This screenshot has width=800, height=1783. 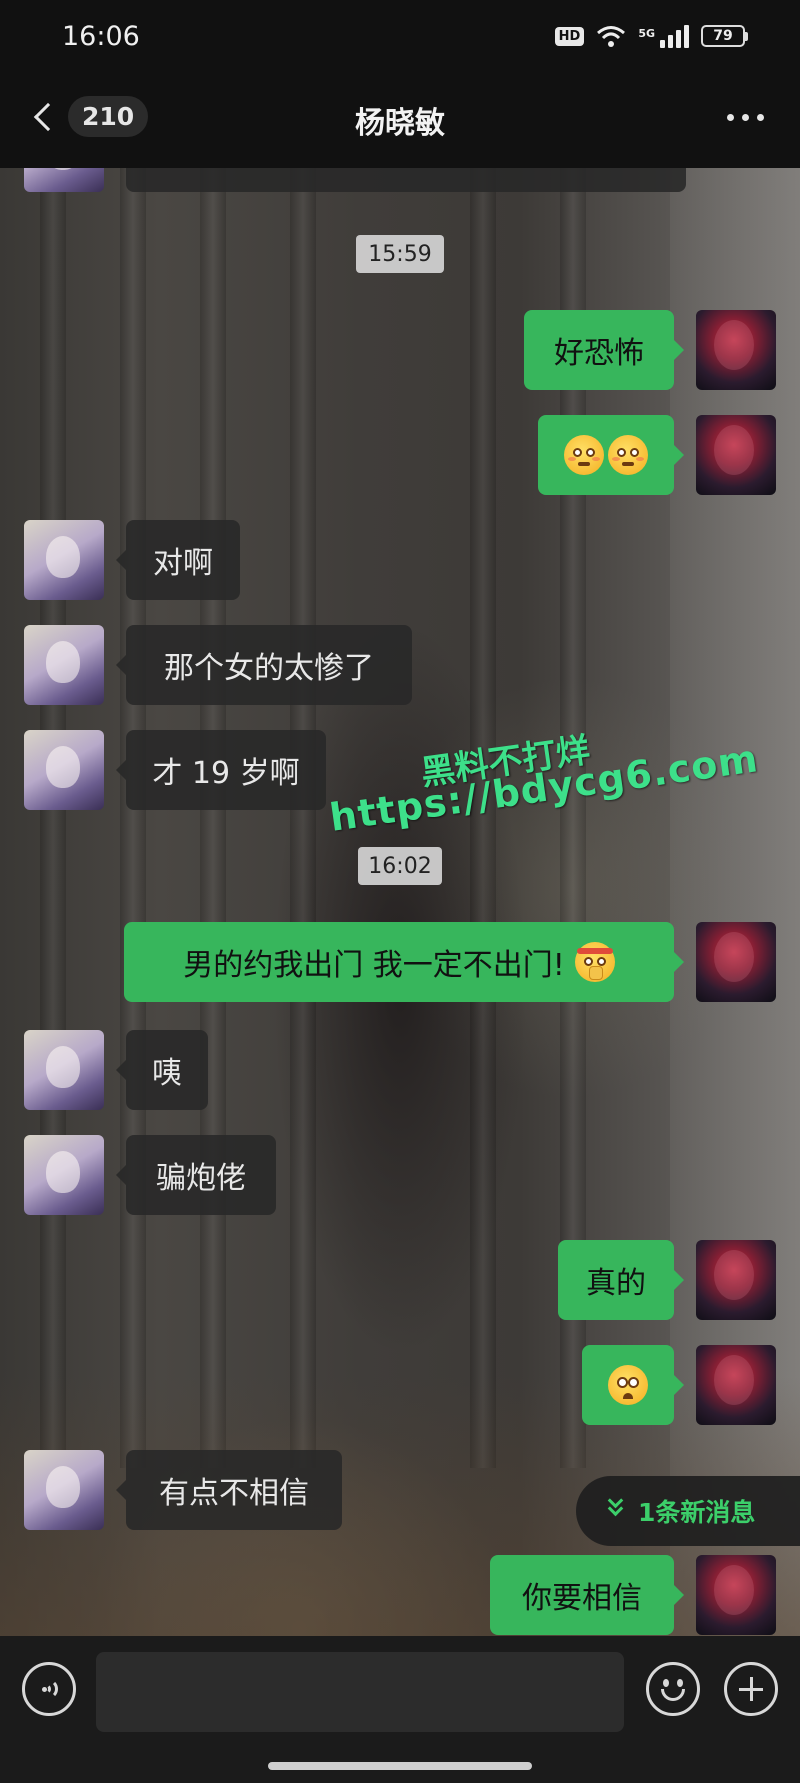 I want to click on message-row-outgoing: 男的约我出门 我一定不出门!, so click(x=400, y=962).